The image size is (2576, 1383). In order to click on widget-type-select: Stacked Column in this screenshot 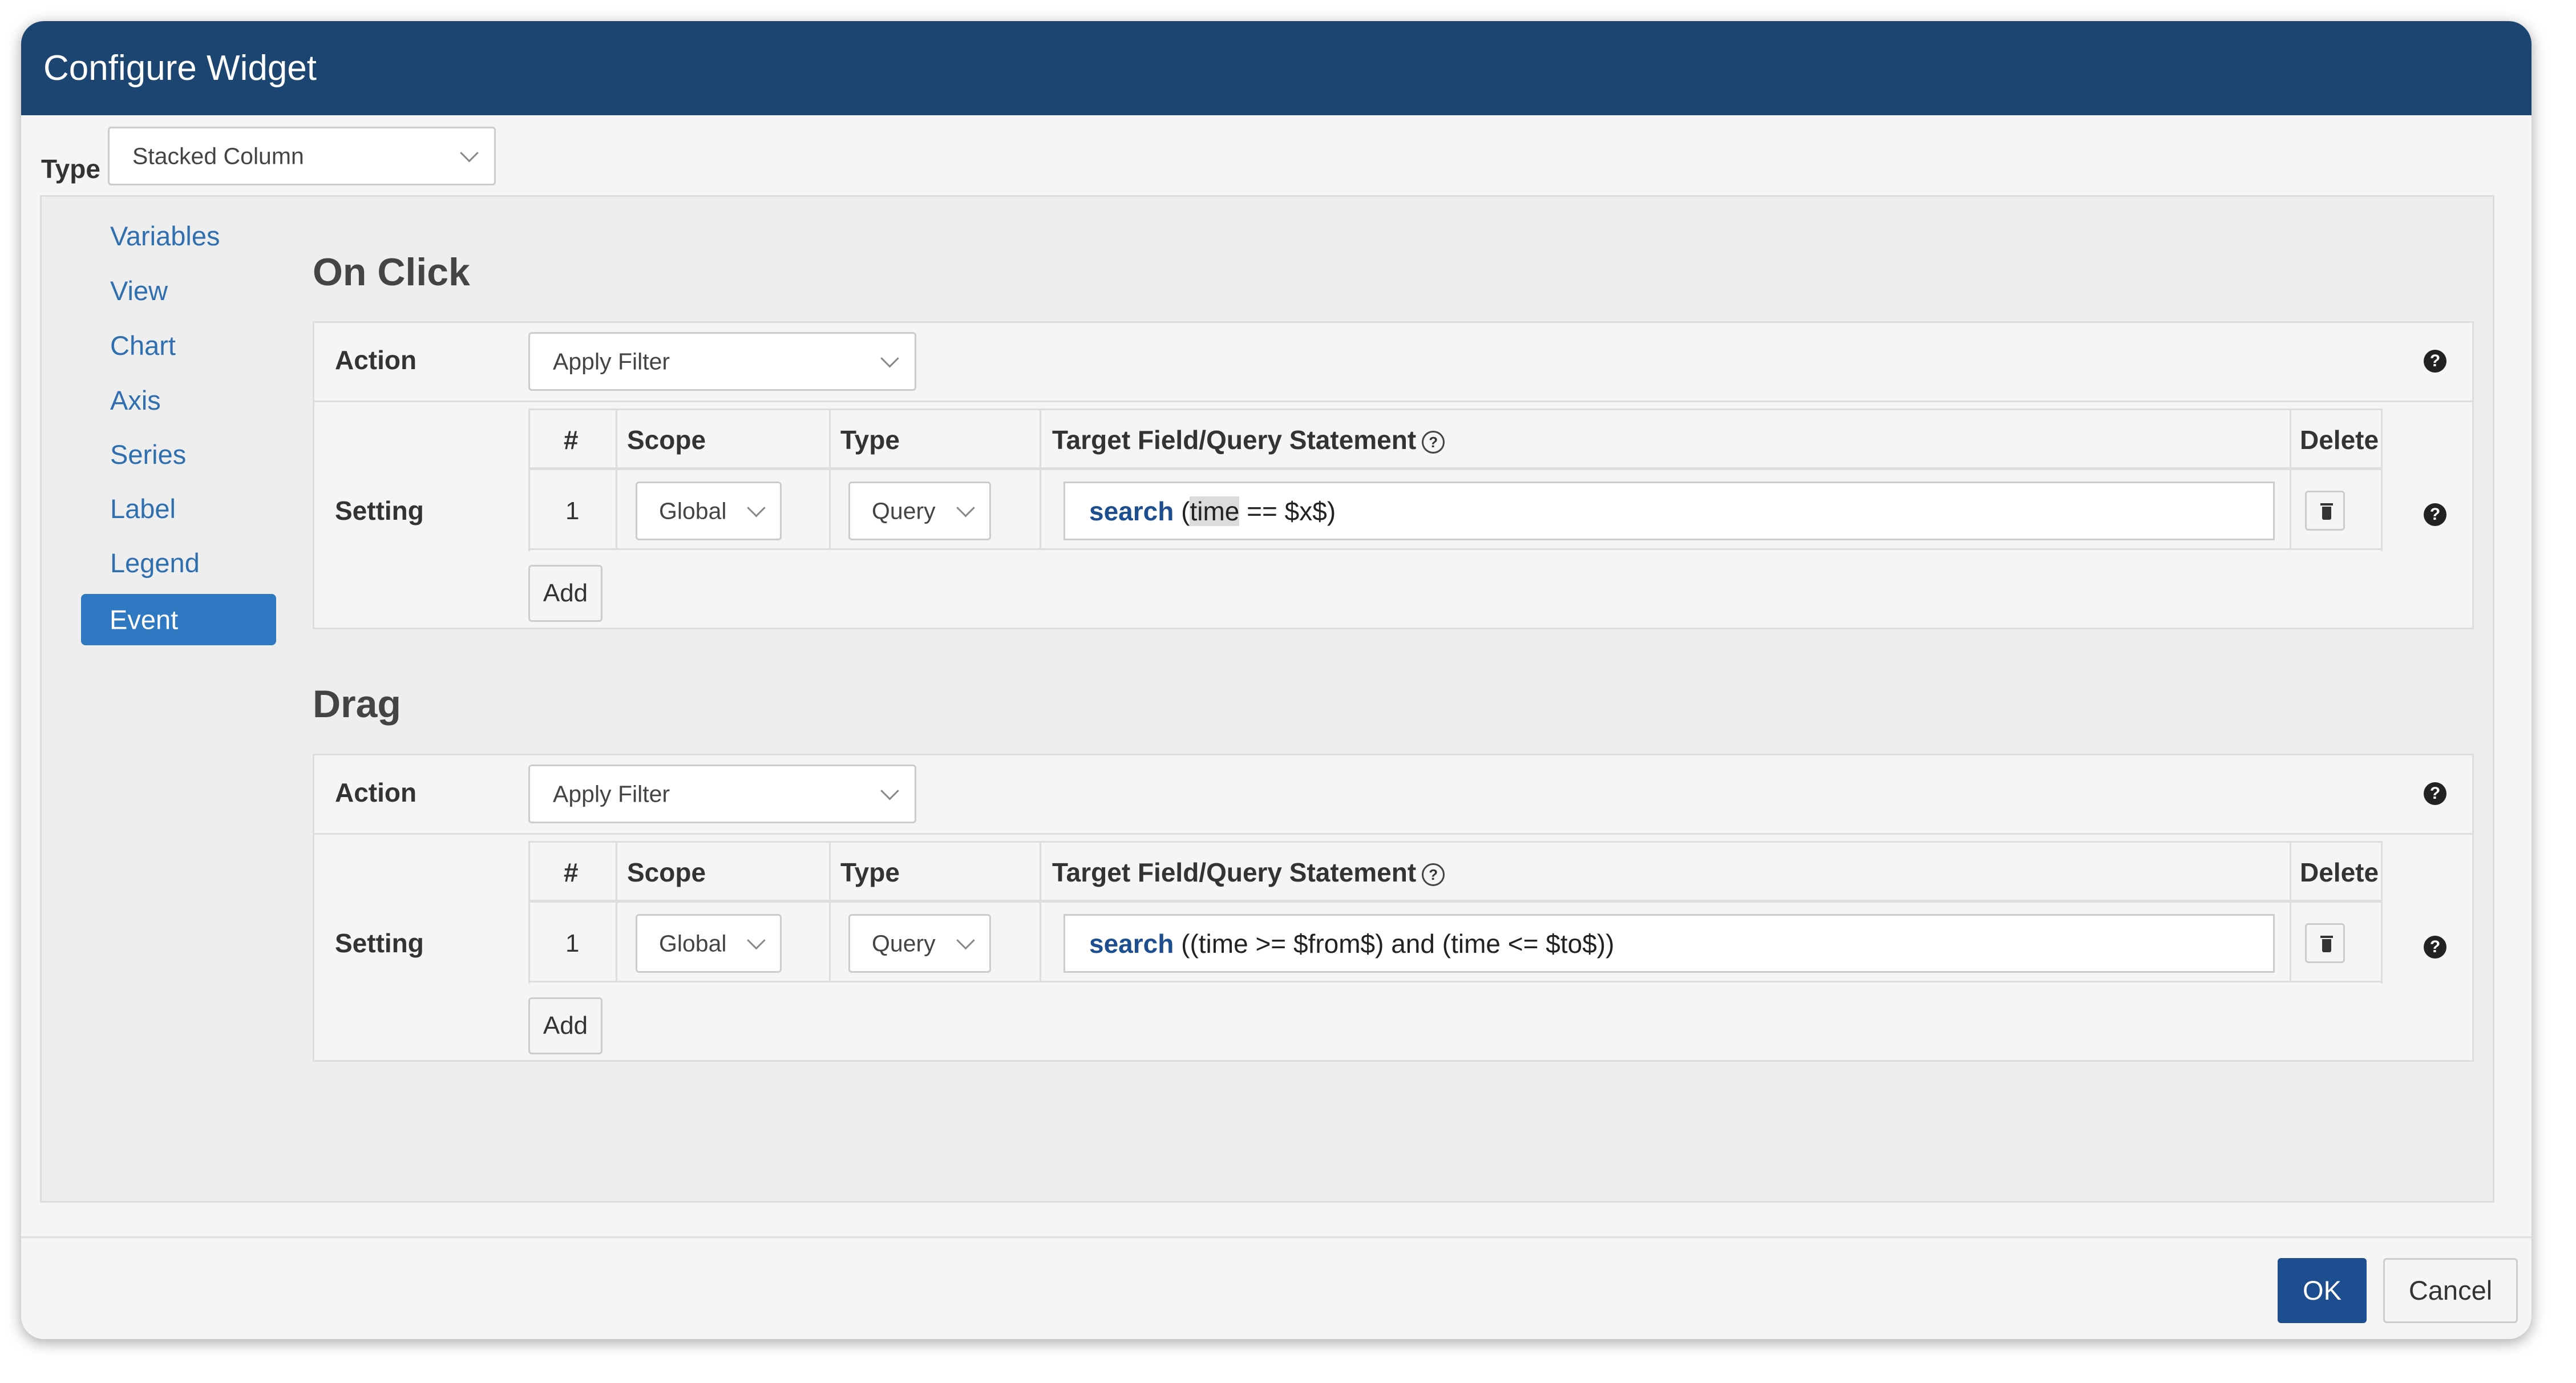, I will do `click(302, 156)`.